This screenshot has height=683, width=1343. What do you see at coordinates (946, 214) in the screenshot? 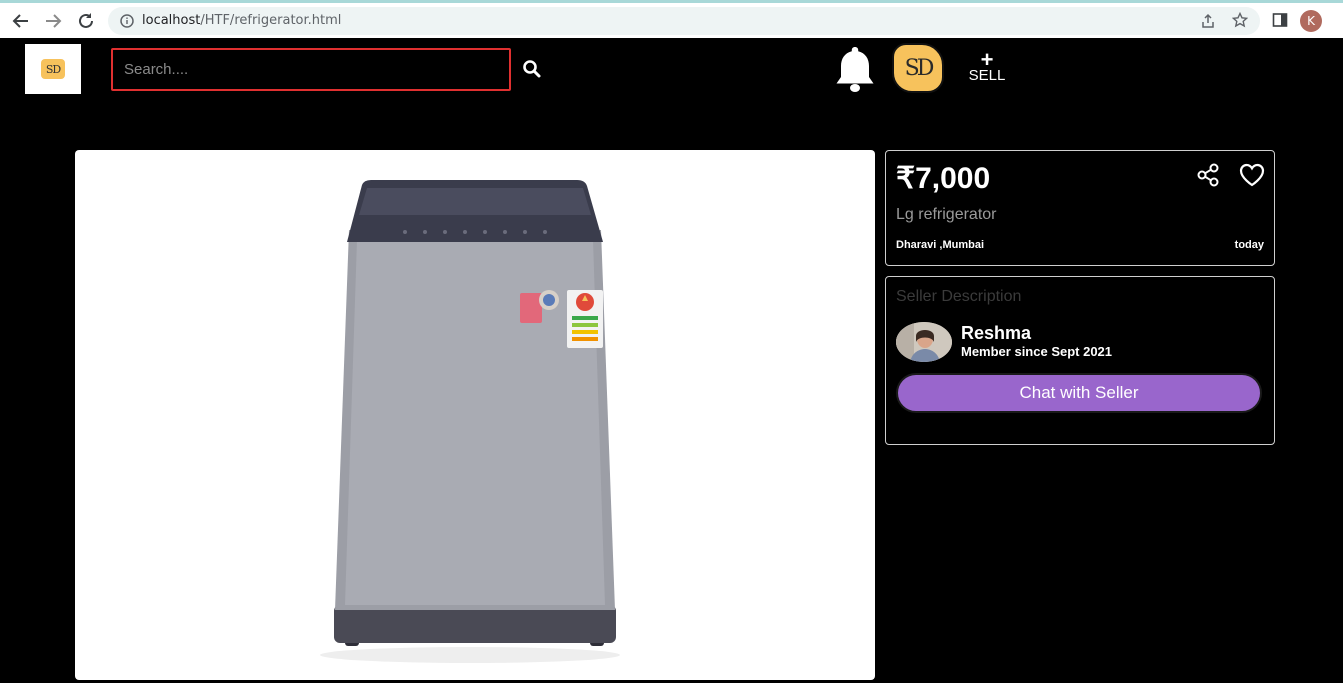
I see `listing-title: Lg refrigerator` at bounding box center [946, 214].